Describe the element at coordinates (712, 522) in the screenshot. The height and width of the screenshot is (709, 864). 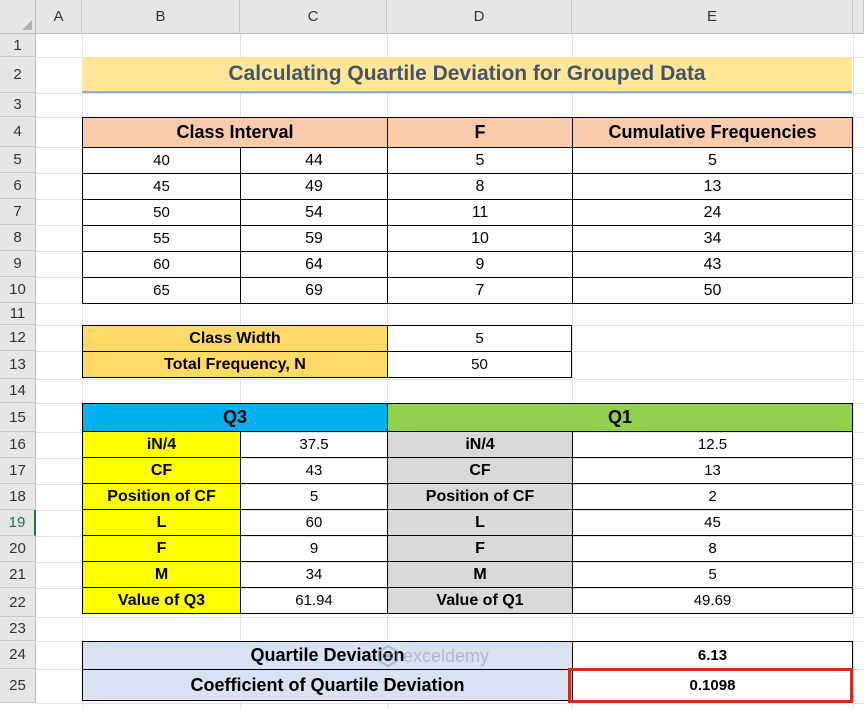
I see `q1-value: 45` at that location.